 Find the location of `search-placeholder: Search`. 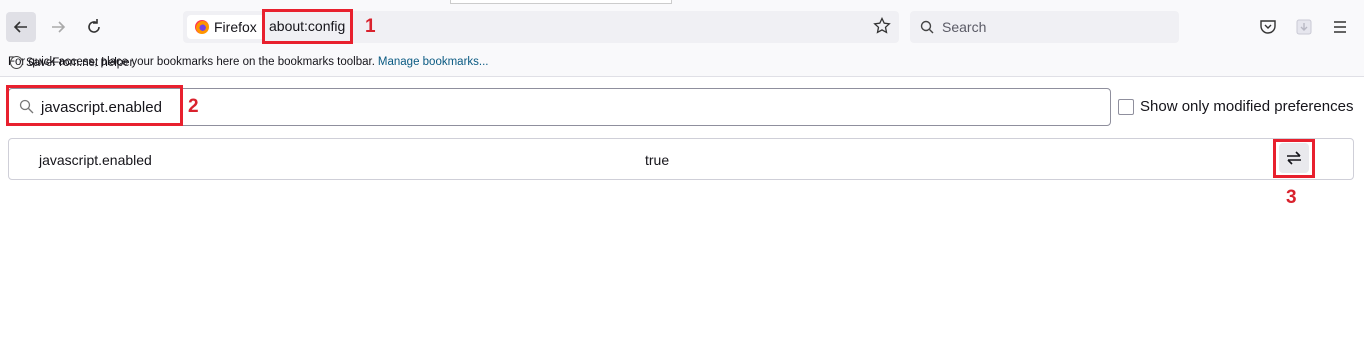

search-placeholder: Search is located at coordinates (964, 27).